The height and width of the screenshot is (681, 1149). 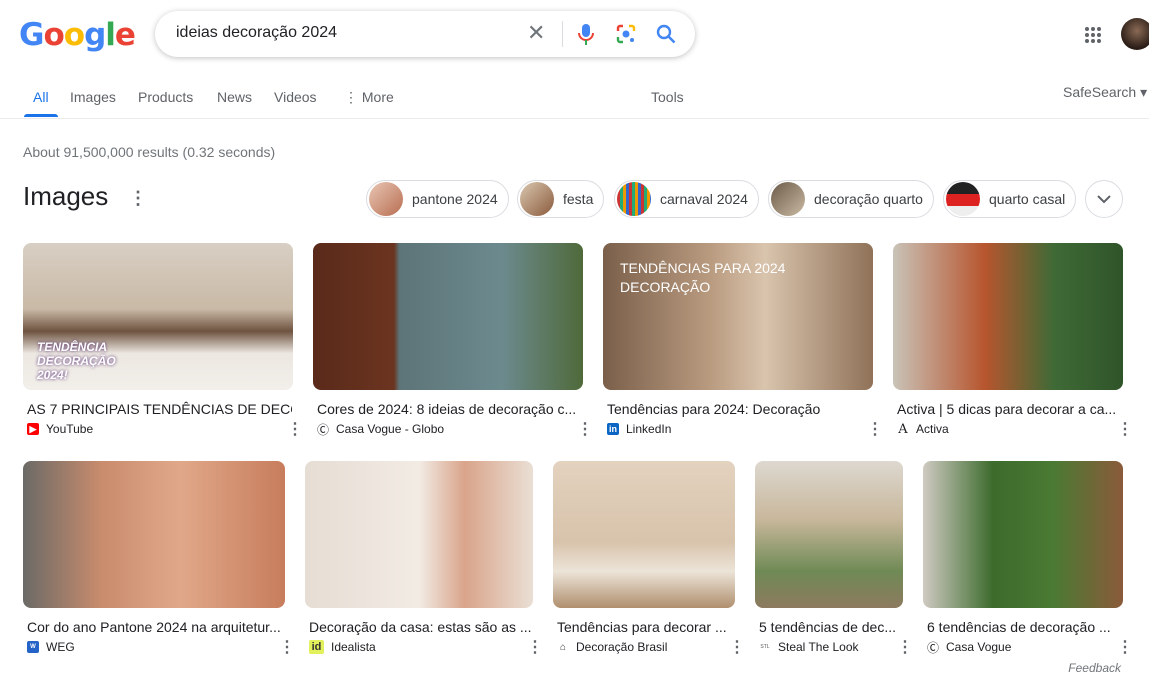 I want to click on expand-chips-button, so click(x=1104, y=199).